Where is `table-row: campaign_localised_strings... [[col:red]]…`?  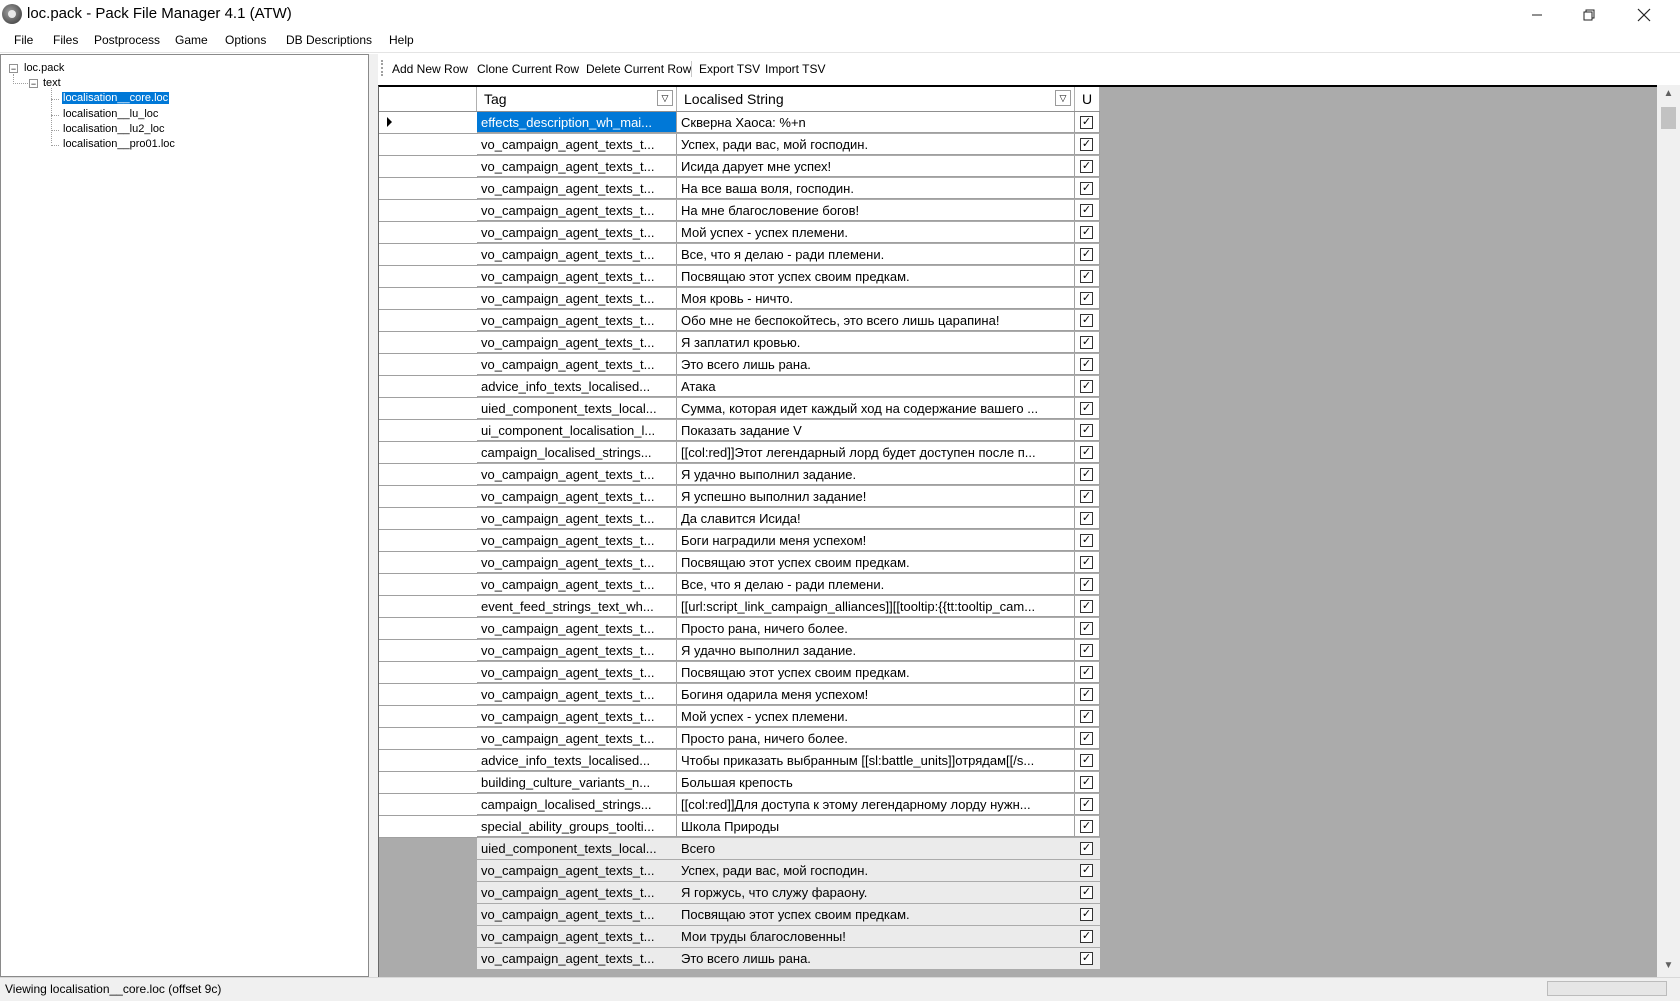
table-row: campaign_localised_strings... [[col:red]]… is located at coordinates (739, 805).